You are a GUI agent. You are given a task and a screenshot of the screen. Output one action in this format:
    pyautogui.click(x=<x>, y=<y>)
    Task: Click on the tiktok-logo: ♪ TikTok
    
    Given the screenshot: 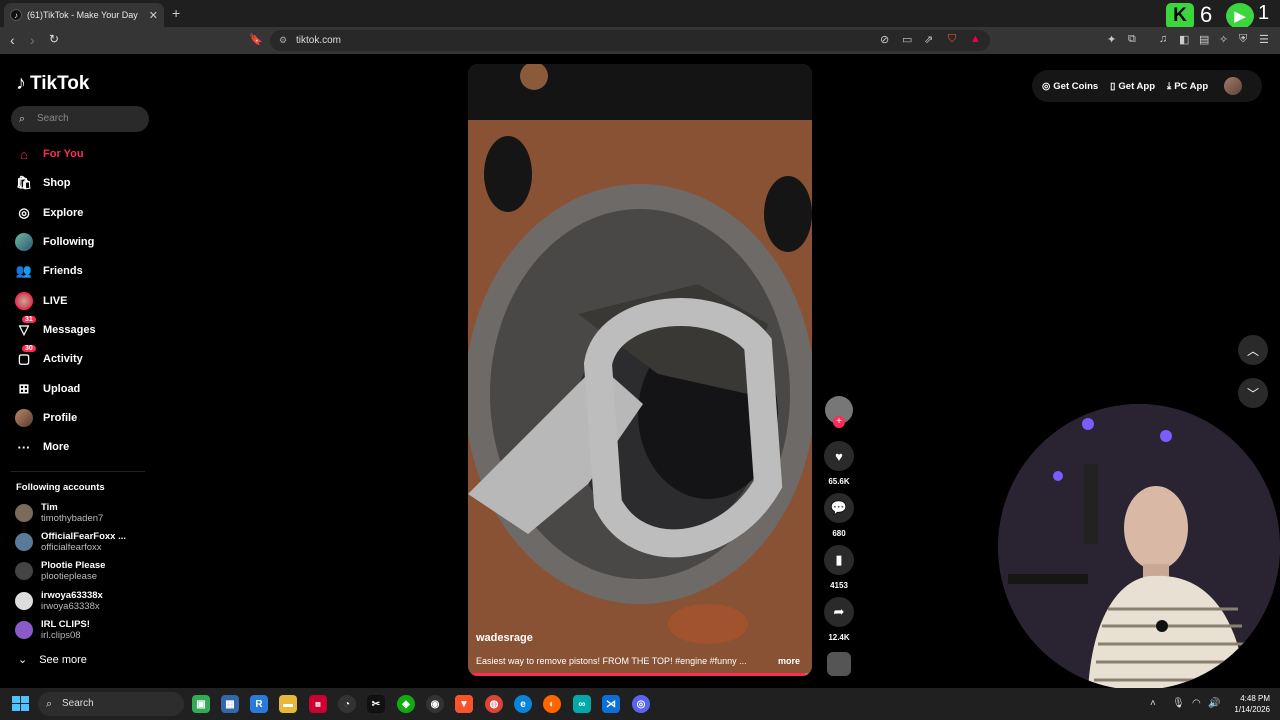 What is the action you would take?
    pyautogui.click(x=52, y=83)
    